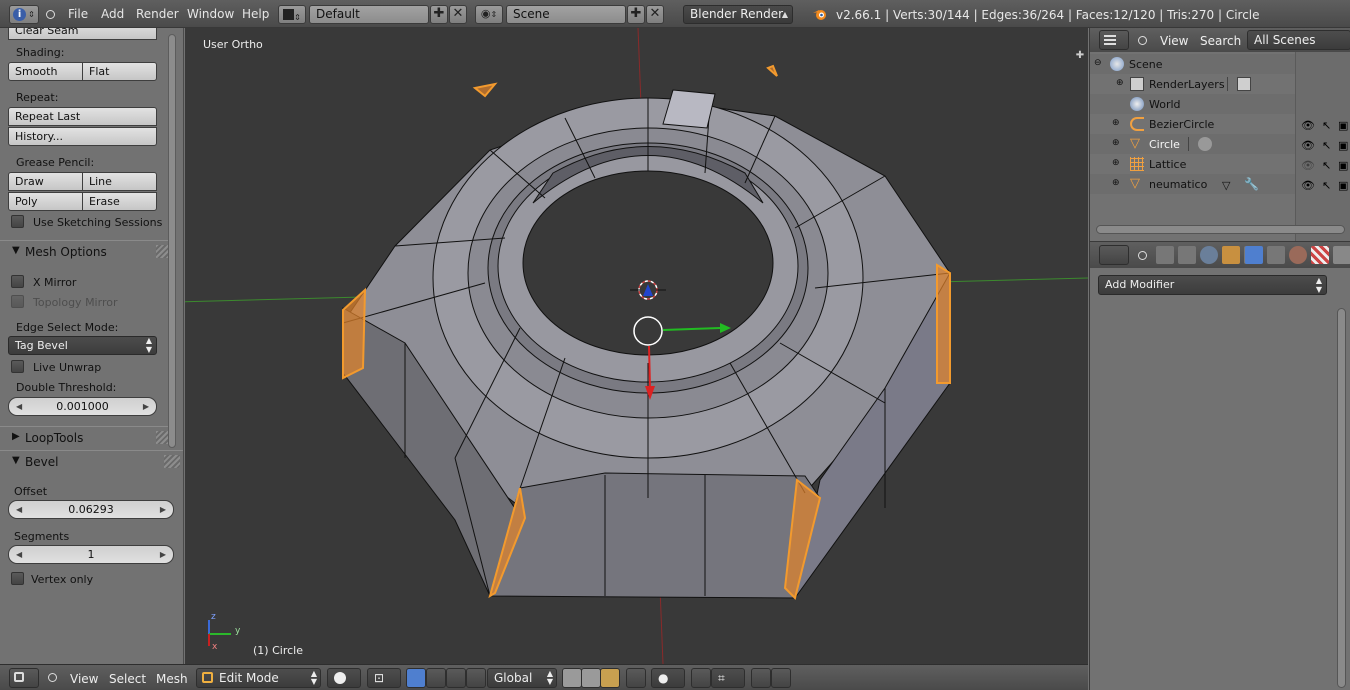 This screenshot has height=690, width=1350. Describe the element at coordinates (1192, 104) in the screenshot. I see `outliner-row-world: World` at that location.